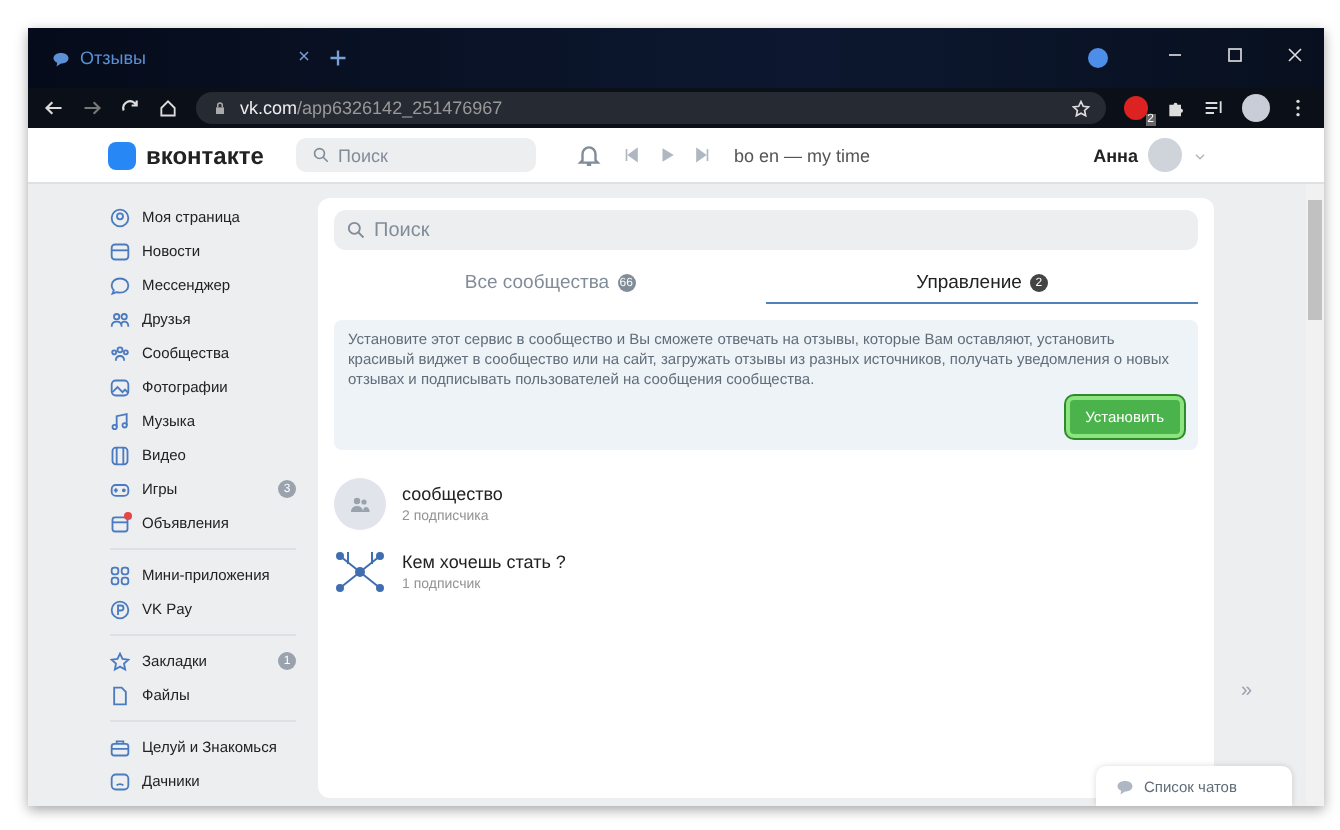 The width and height of the screenshot is (1340, 830). I want to click on star-icon, so click(120, 661).